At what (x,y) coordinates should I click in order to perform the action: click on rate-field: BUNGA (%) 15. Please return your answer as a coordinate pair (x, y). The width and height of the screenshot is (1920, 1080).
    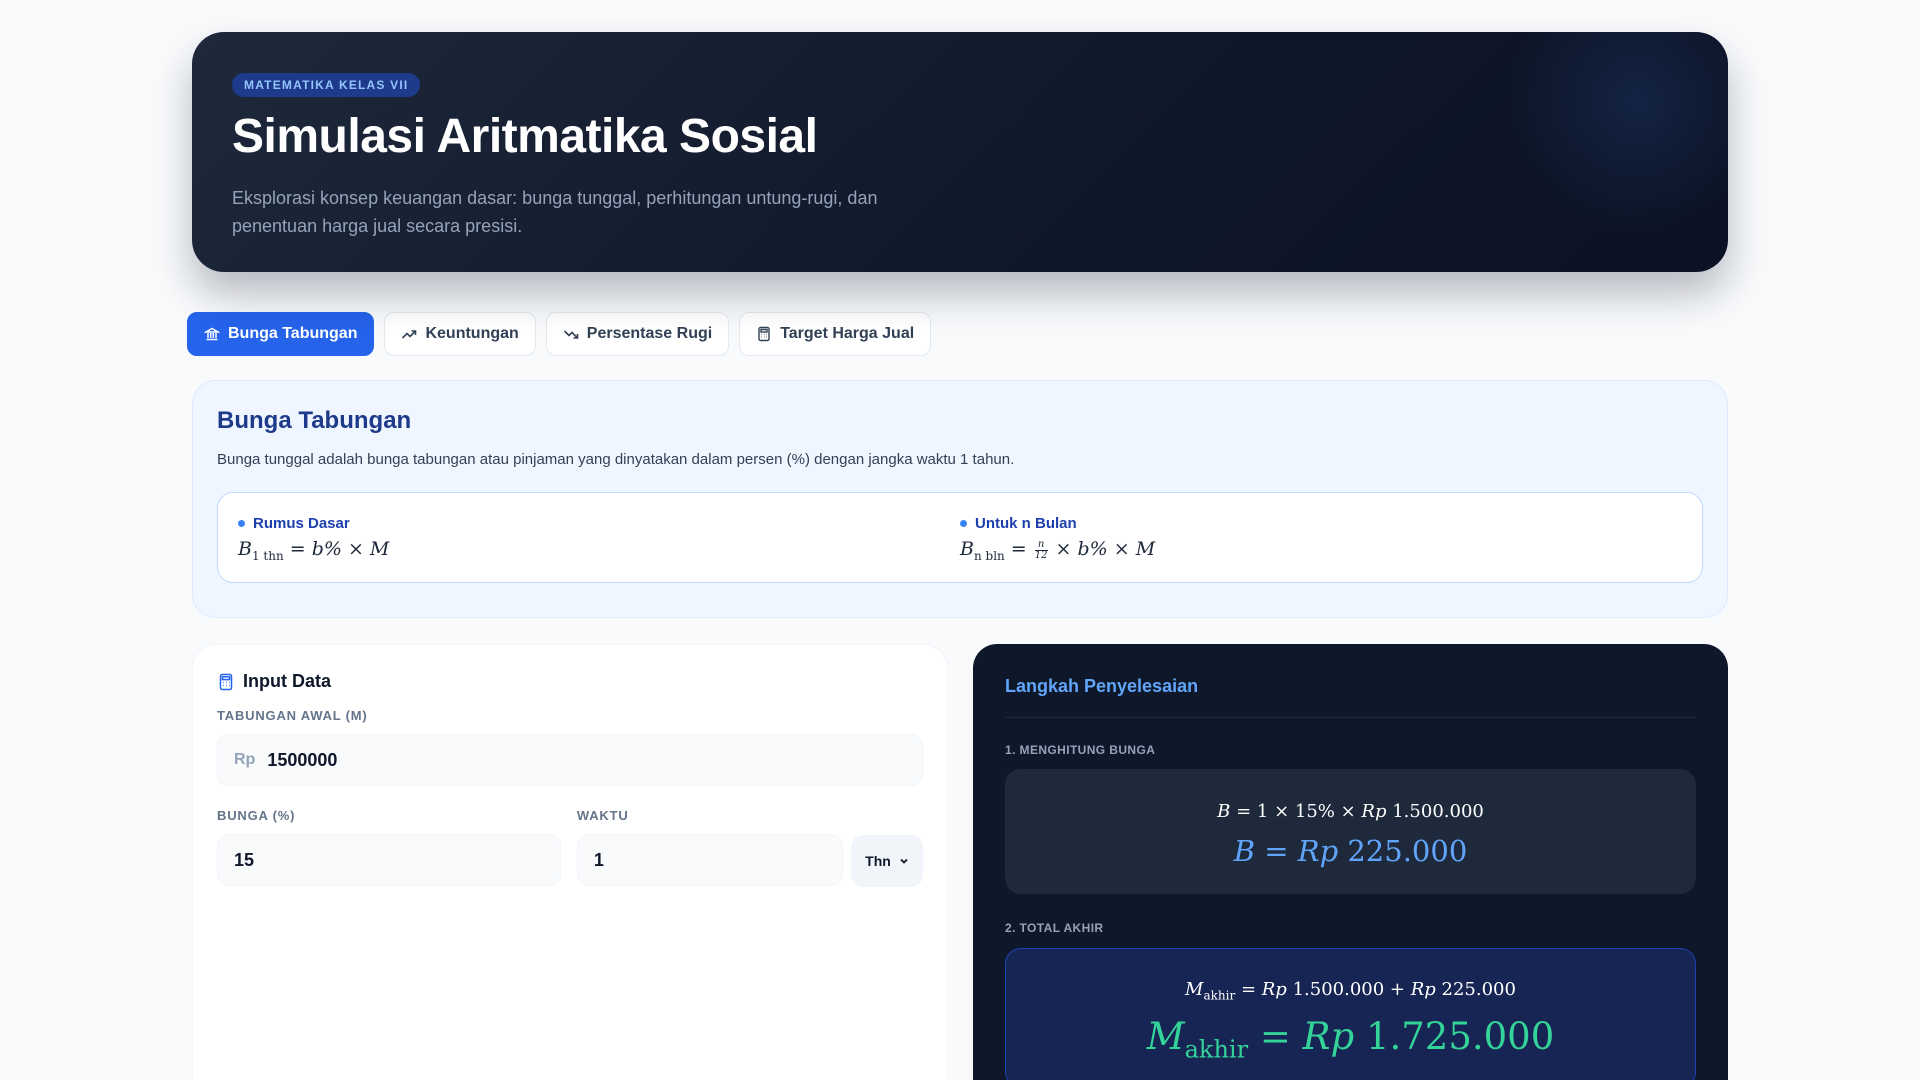
    Looking at the image, I should click on (389, 847).